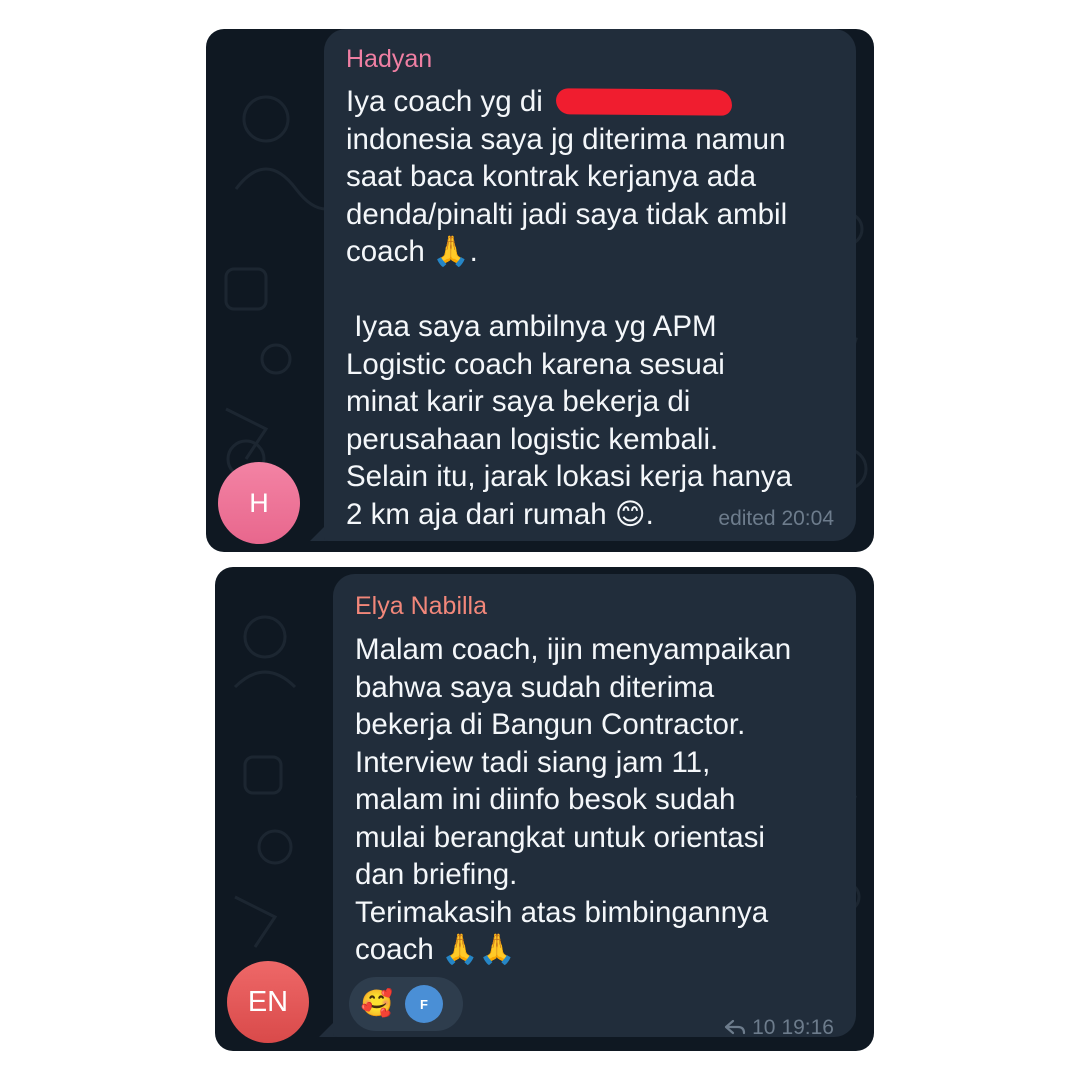 This screenshot has width=1080, height=1080. I want to click on edited-timestamp: edited 20:04, so click(776, 518).